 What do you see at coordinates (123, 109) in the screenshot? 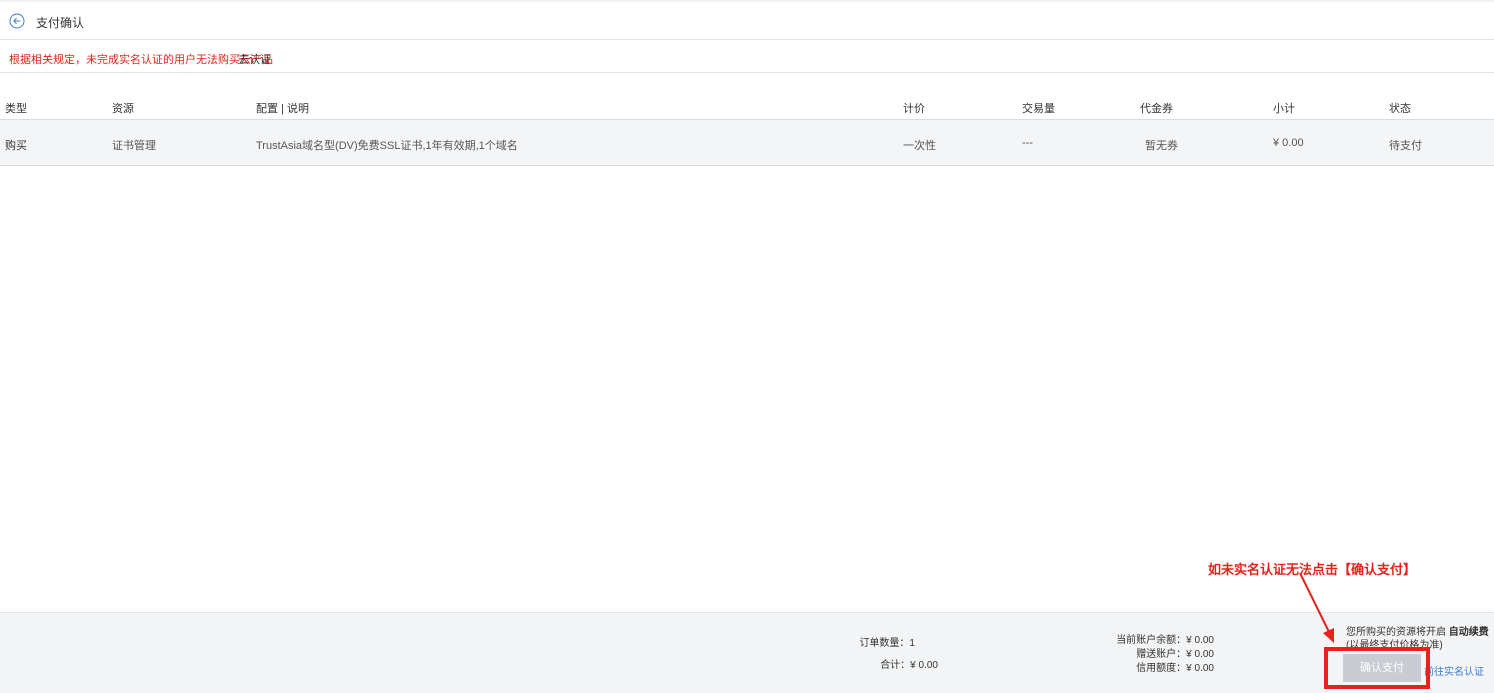
I see `column-header-resource: 资源` at bounding box center [123, 109].